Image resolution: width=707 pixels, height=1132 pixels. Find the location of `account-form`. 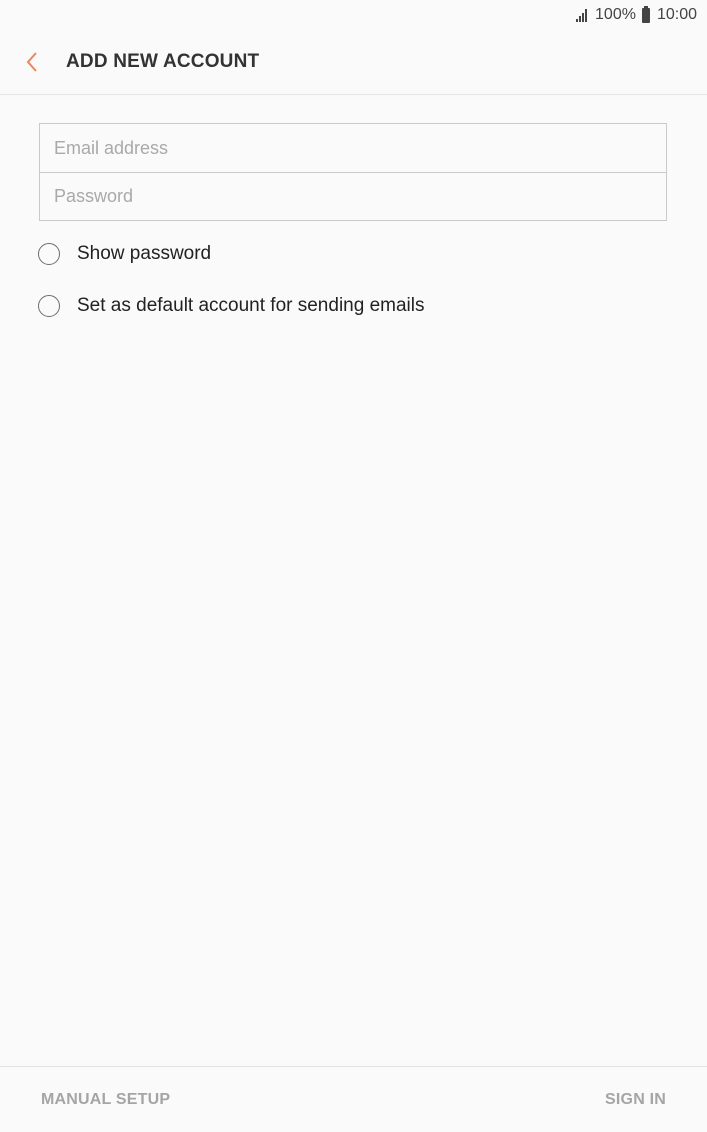

account-form is located at coordinates (353, 172).